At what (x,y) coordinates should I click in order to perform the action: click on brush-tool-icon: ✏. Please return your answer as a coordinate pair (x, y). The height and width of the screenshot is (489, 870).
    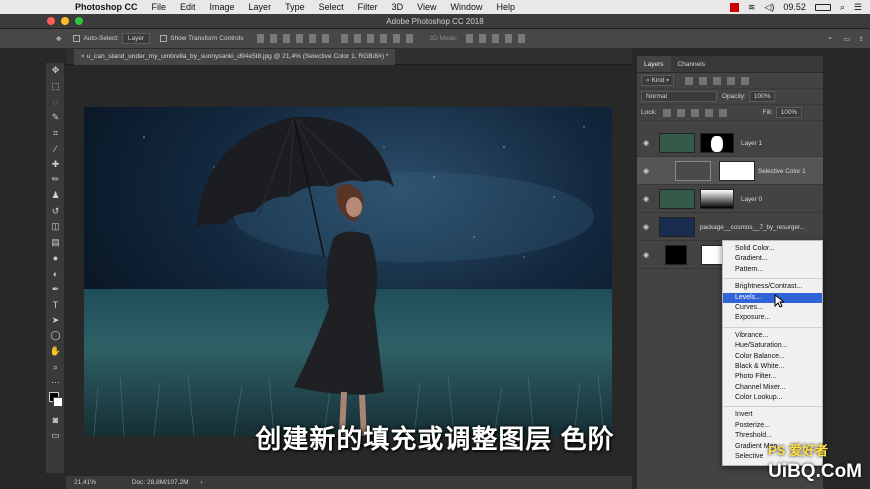
    Looking at the image, I should click on (55, 180).